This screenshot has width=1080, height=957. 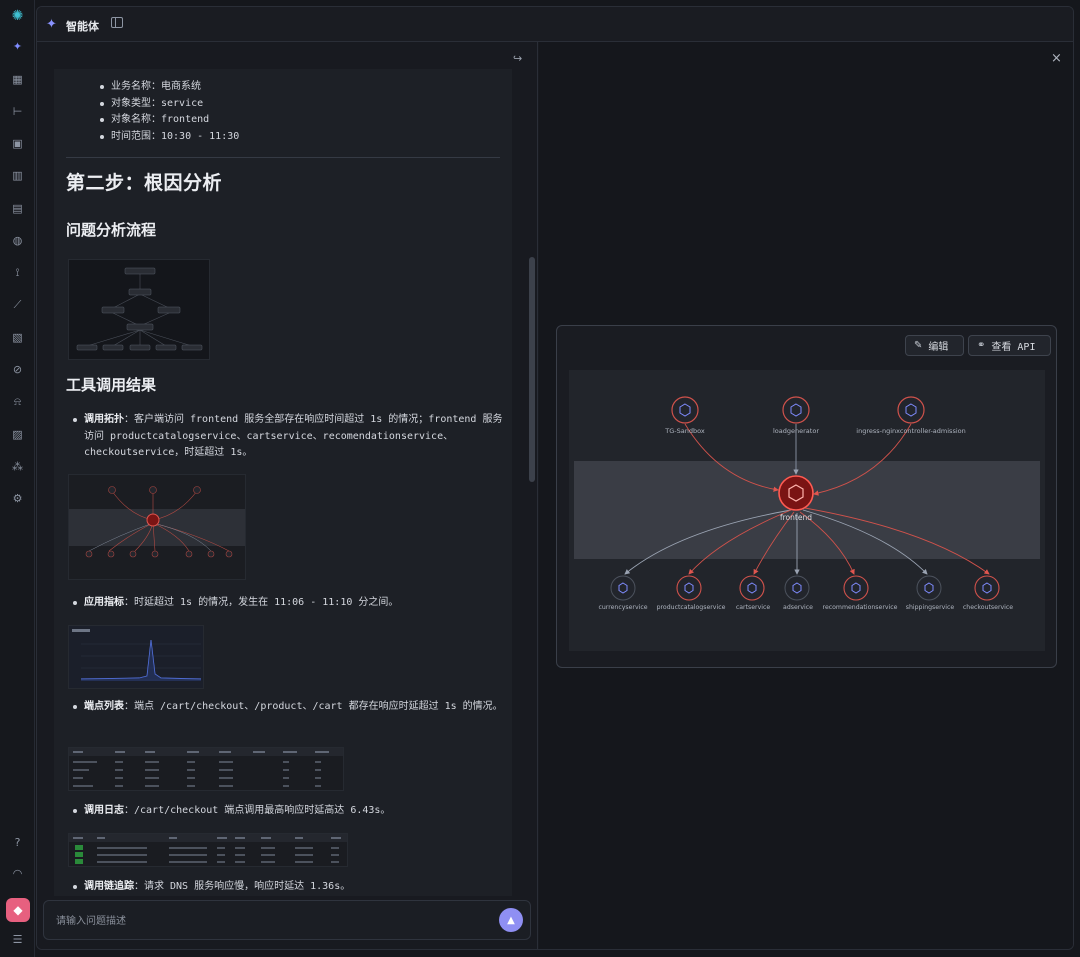 What do you see at coordinates (981, 345) in the screenshot?
I see `link-icon: ⚭` at bounding box center [981, 345].